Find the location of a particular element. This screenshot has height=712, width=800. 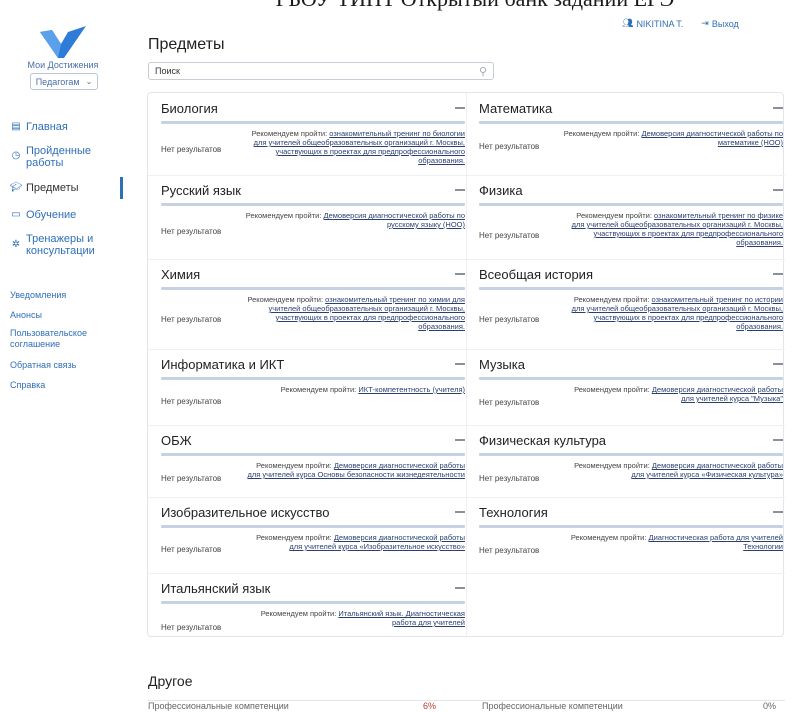

logout-label: Выход is located at coordinates (725, 23).